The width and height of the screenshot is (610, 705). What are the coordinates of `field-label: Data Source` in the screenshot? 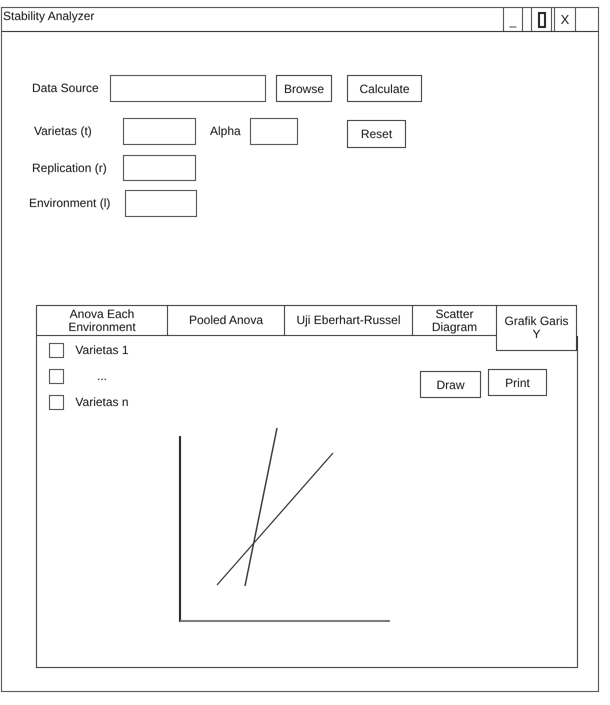 It's located at (65, 88).